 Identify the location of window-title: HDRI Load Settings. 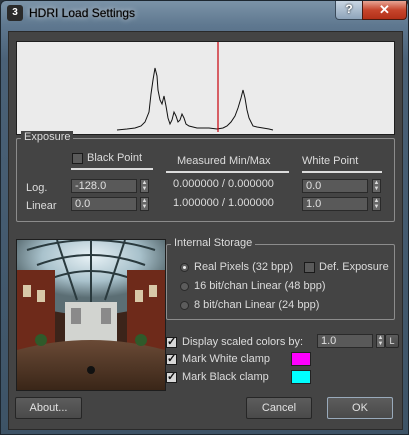
(82, 13).